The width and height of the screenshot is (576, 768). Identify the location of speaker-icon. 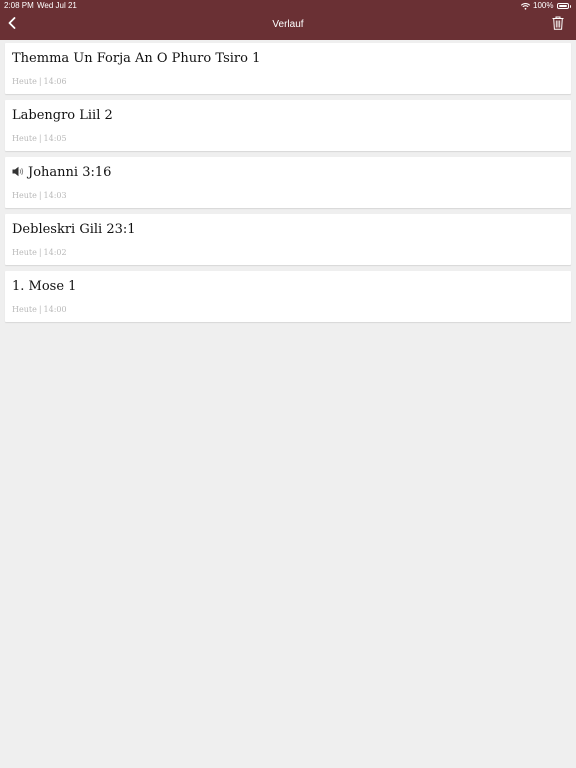
(18, 174).